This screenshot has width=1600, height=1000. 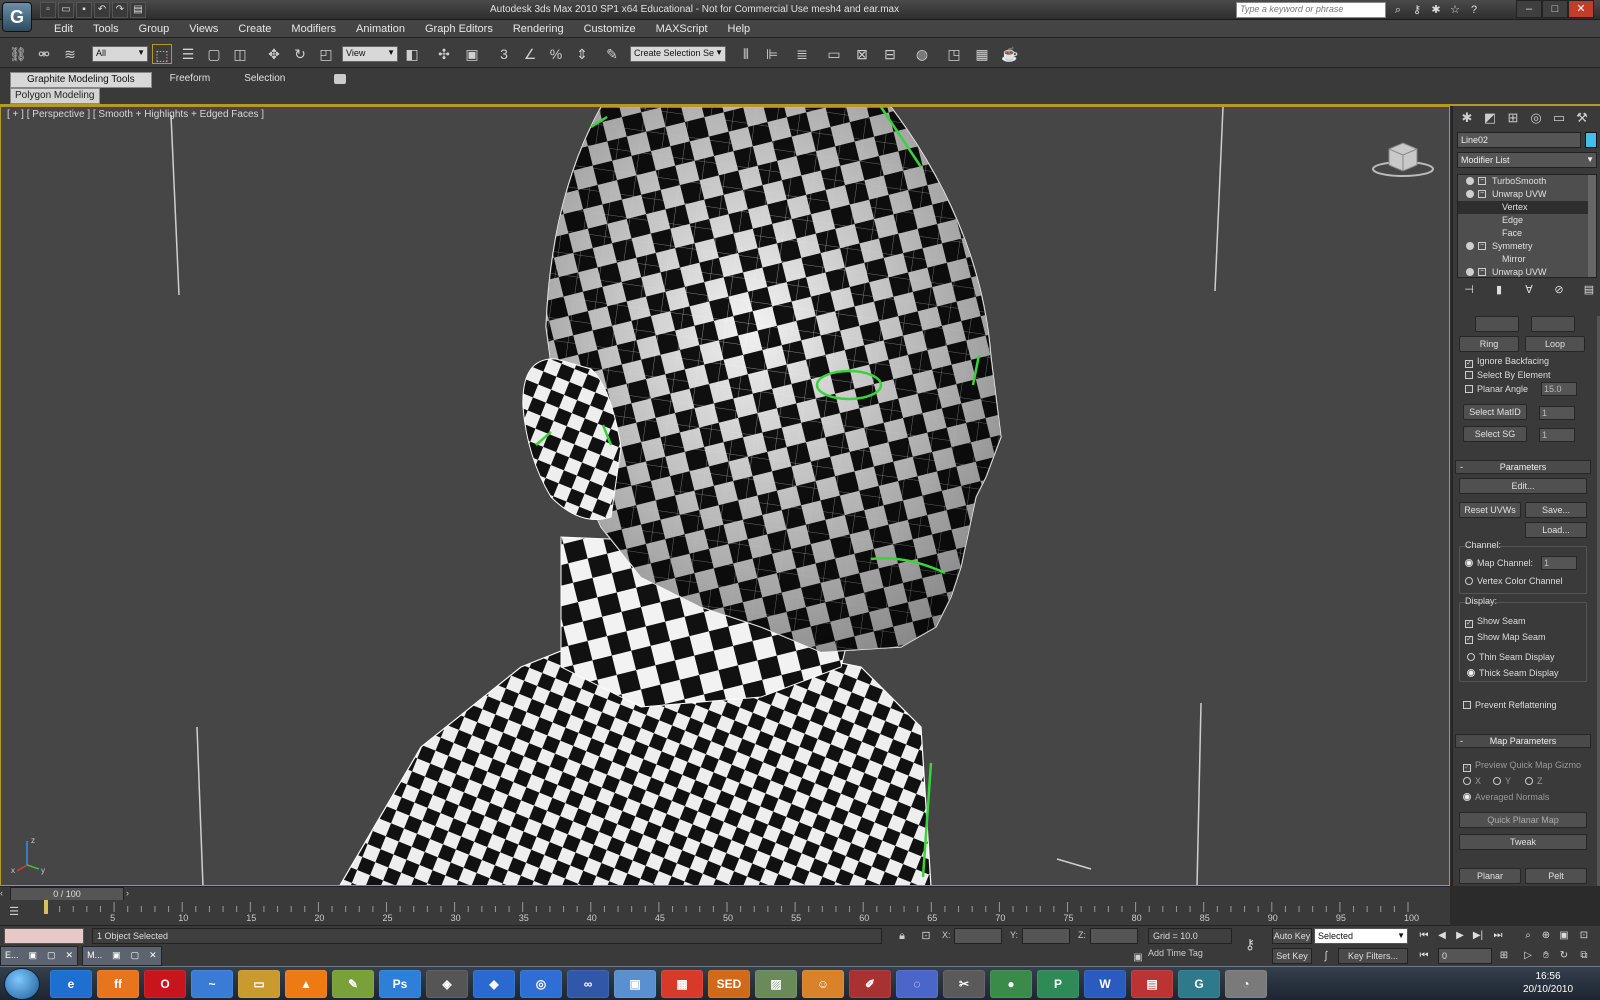 What do you see at coordinates (1474, 10) in the screenshot?
I see `help-icon: ?` at bounding box center [1474, 10].